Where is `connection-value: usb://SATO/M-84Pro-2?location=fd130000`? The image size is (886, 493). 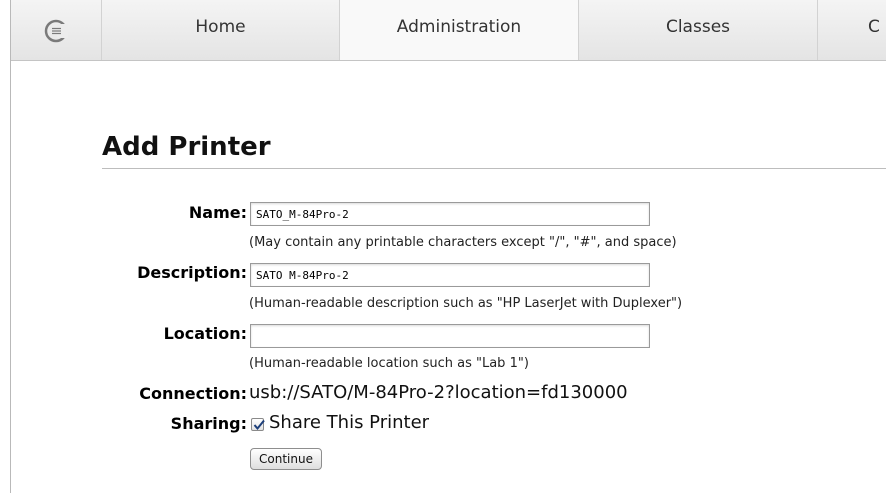 connection-value: usb://SATO/M-84Pro-2?location=fd130000 is located at coordinates (438, 392).